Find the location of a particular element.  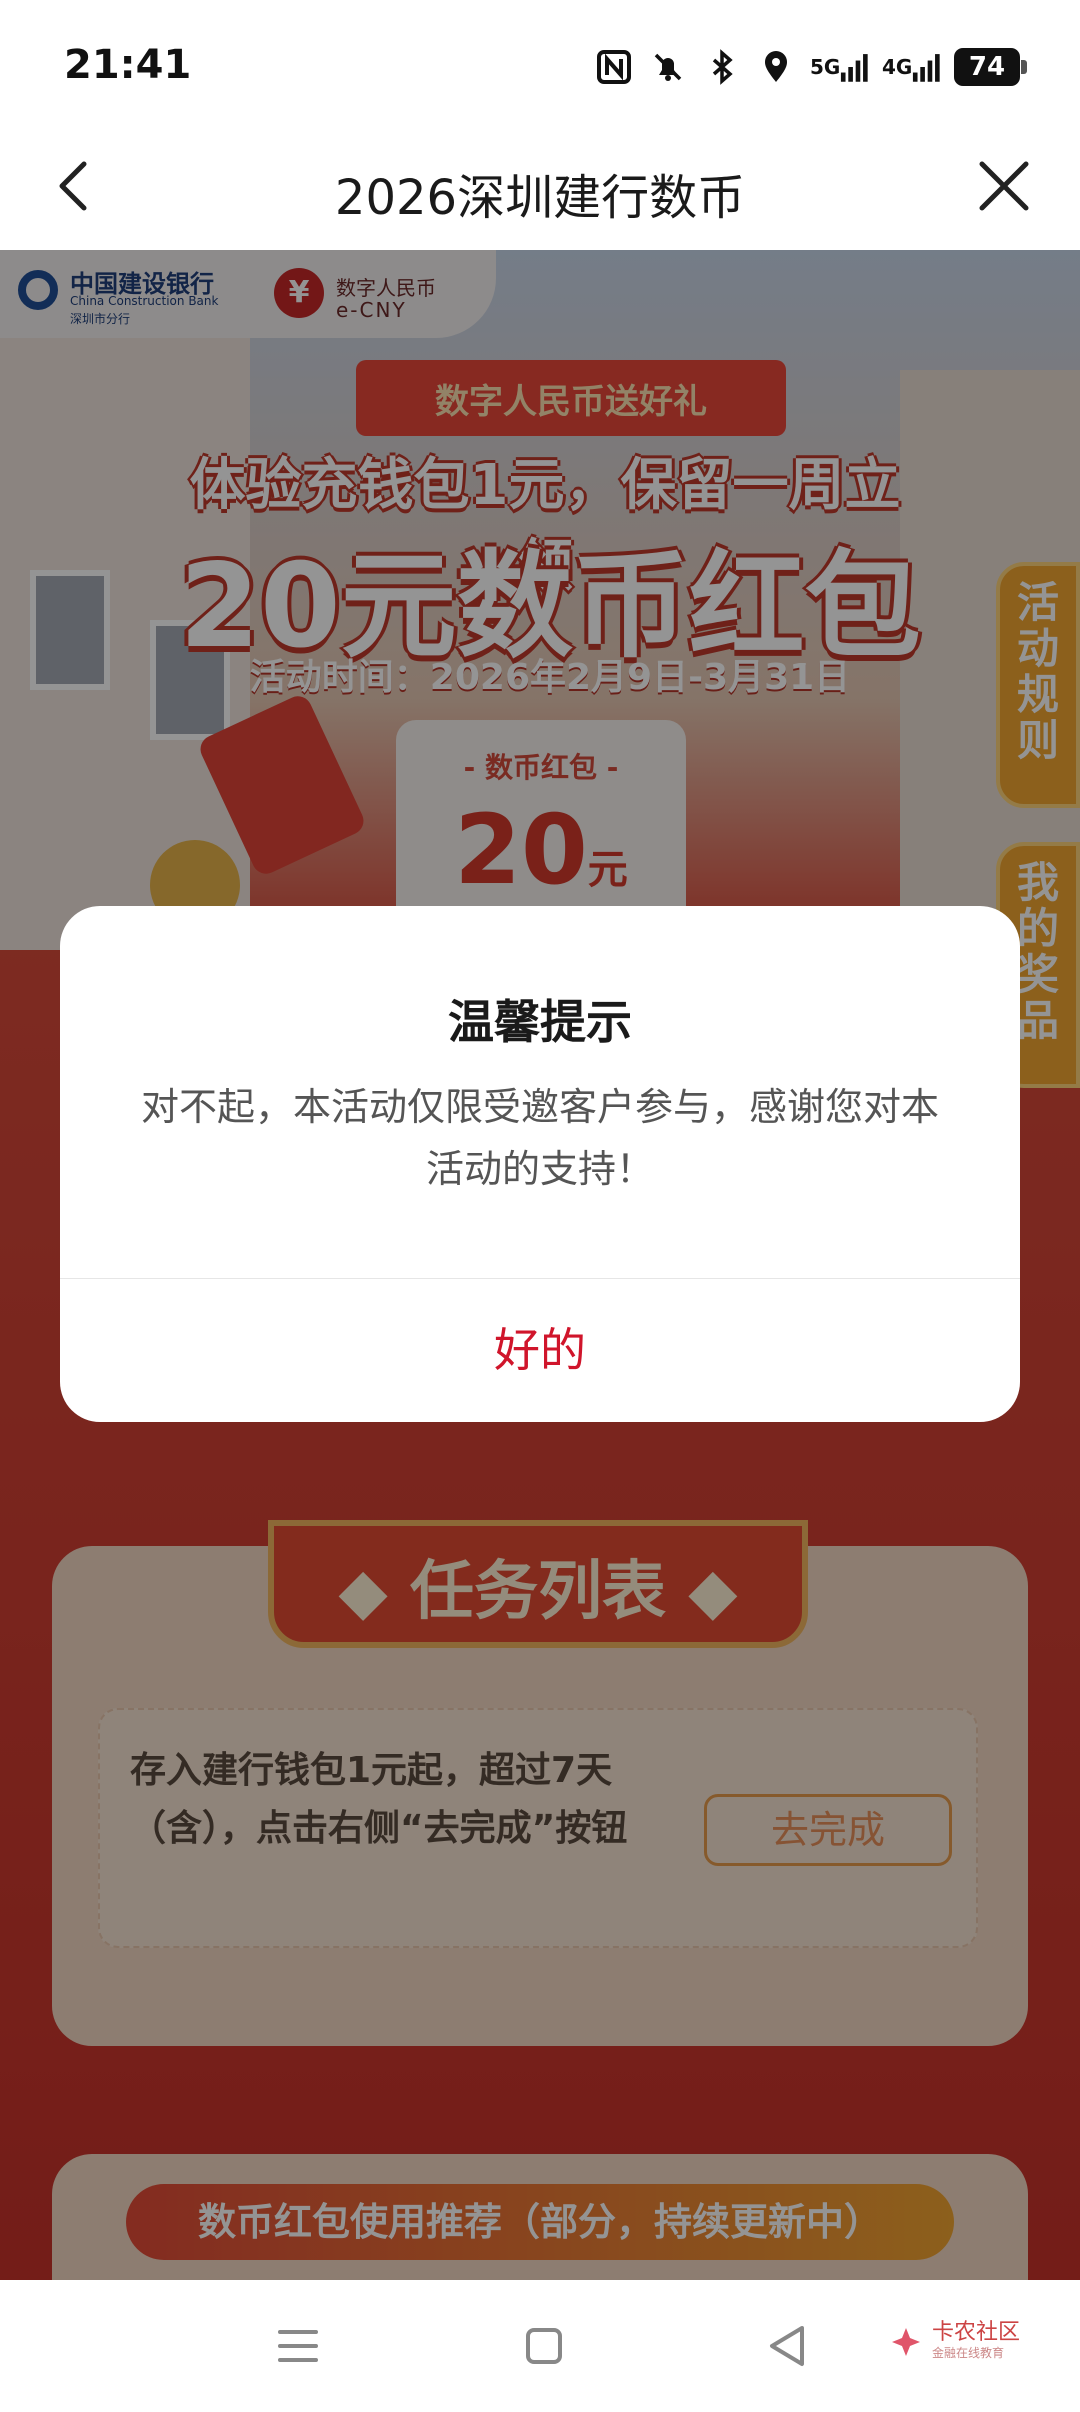

close-icon is located at coordinates (1004, 186).